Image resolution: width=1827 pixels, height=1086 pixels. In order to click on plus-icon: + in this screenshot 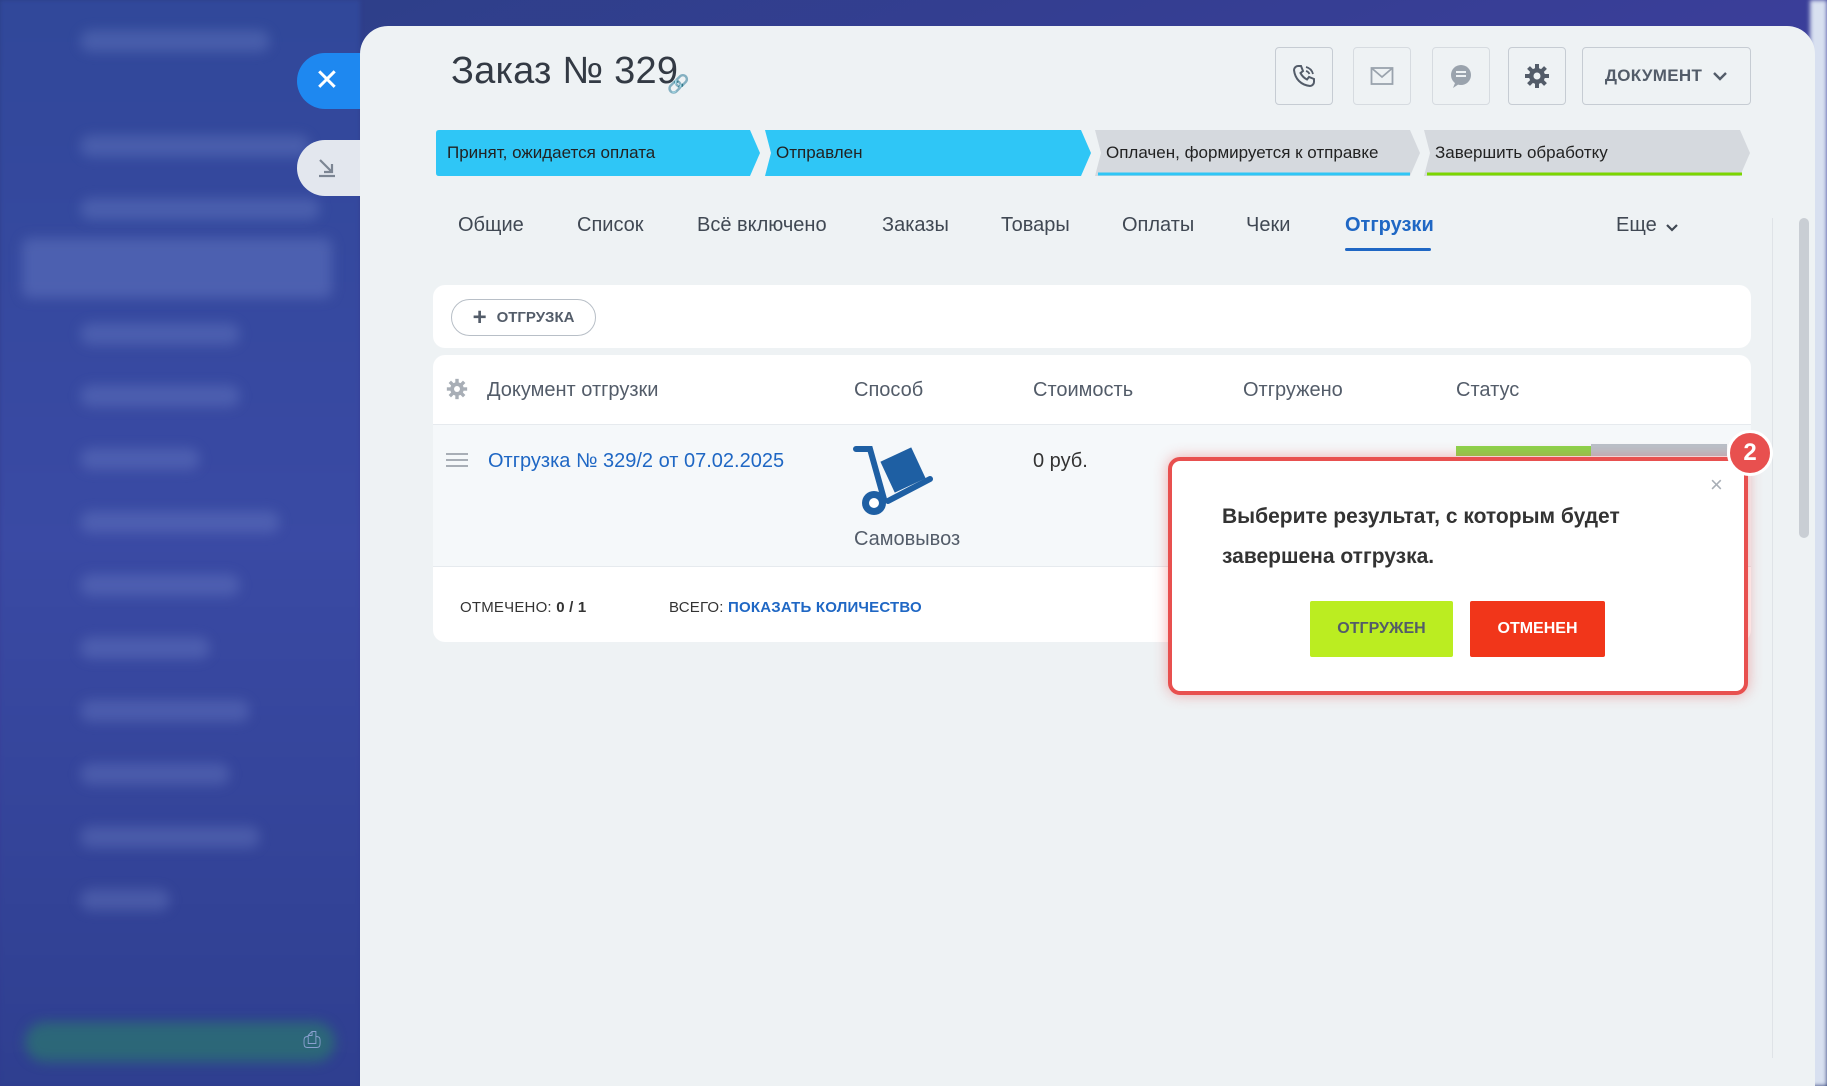, I will do `click(479, 317)`.